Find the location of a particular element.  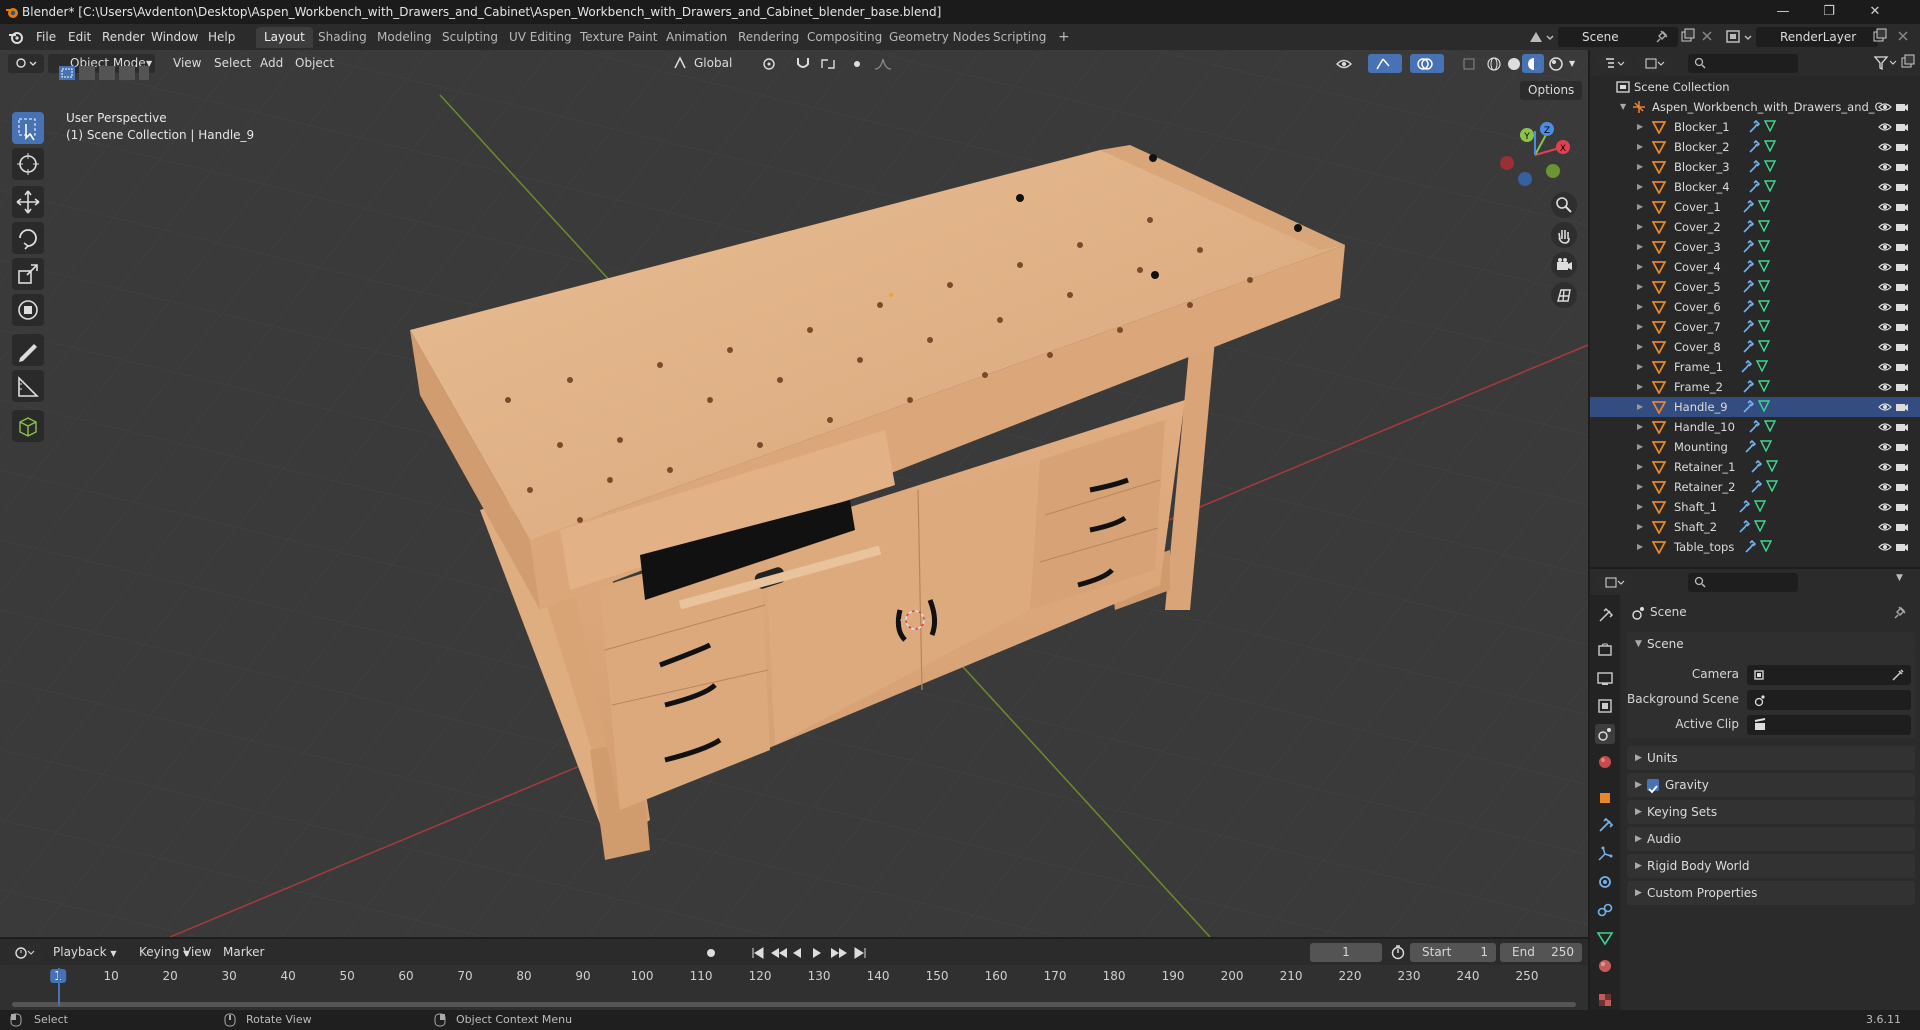

timeline-scrollbar is located at coordinates (794, 1004).